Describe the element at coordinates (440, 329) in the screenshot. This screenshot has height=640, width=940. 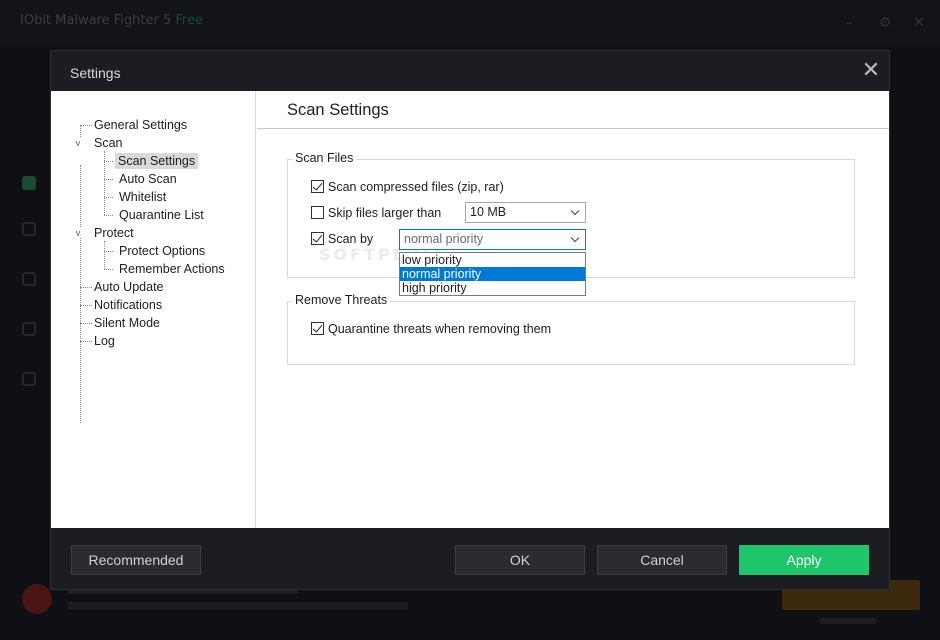
I see `quarantine-label: Quarantine threats when removing them` at that location.